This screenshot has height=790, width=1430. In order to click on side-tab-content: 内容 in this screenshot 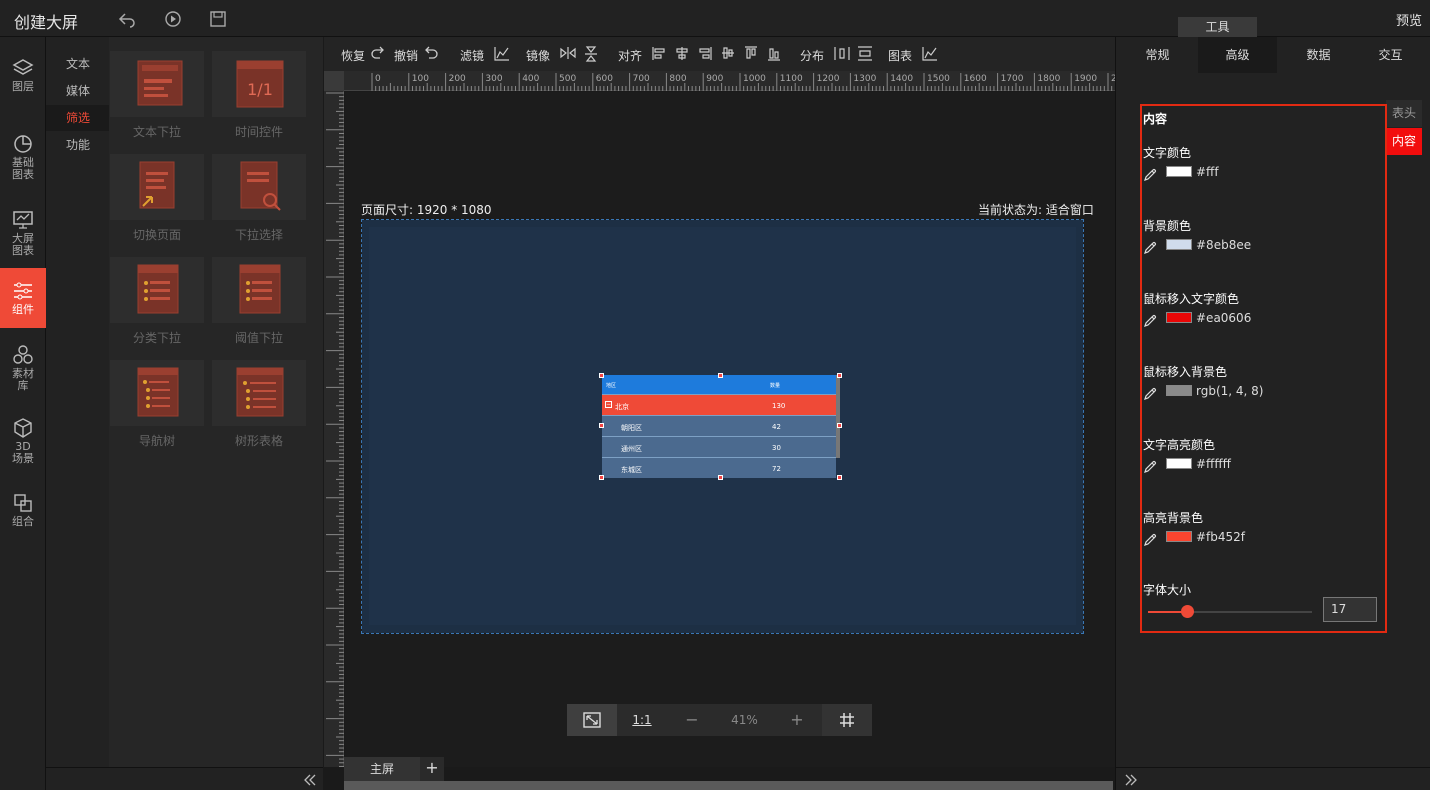, I will do `click(1404, 141)`.